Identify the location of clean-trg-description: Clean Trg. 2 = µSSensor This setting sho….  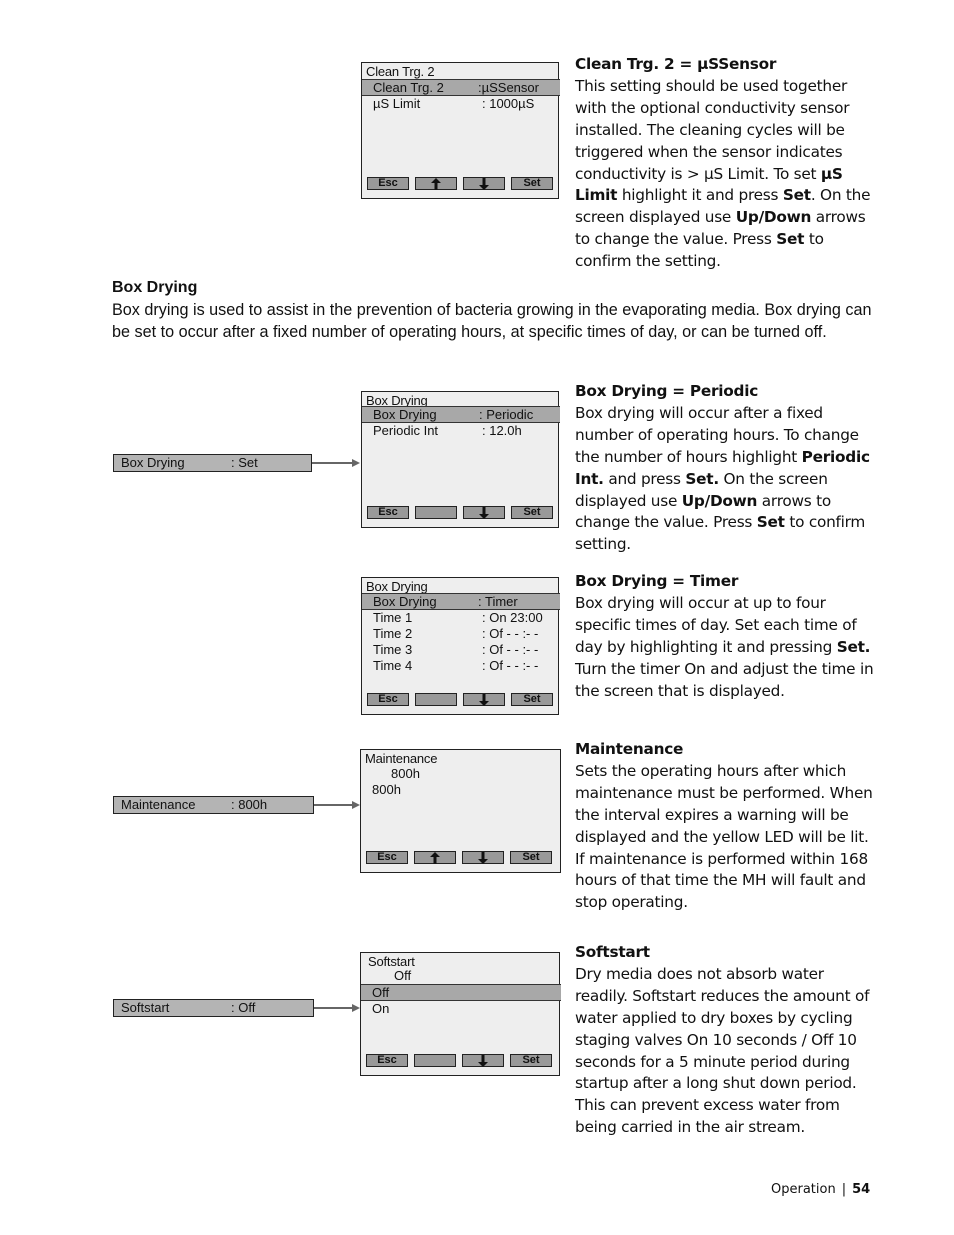
(725, 163).